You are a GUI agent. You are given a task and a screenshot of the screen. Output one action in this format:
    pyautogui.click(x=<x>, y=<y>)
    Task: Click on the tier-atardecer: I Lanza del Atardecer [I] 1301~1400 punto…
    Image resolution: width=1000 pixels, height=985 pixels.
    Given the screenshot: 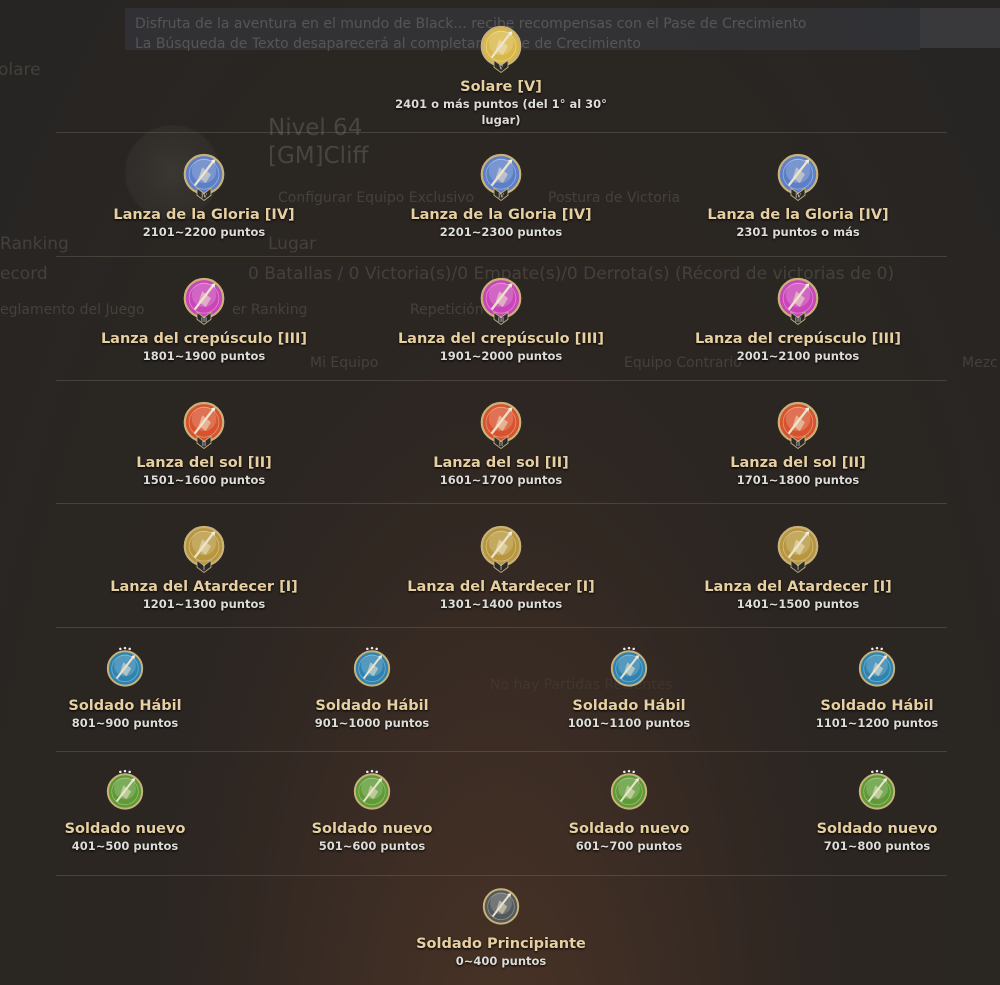 What is the action you would take?
    pyautogui.click(x=501, y=566)
    